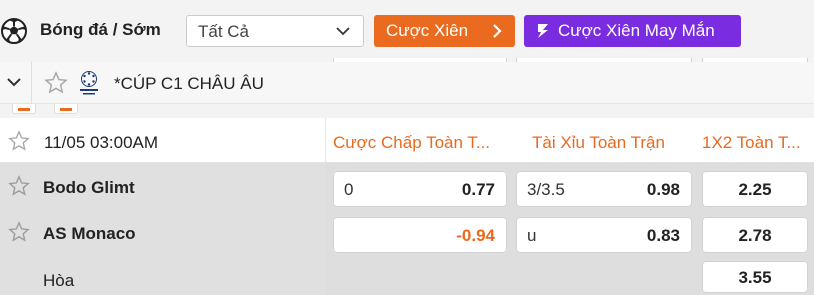 Image resolution: width=814 pixels, height=295 pixels. Describe the element at coordinates (420, 235) in the screenshot. I see `handicap-odds-cell: -0.94` at that location.